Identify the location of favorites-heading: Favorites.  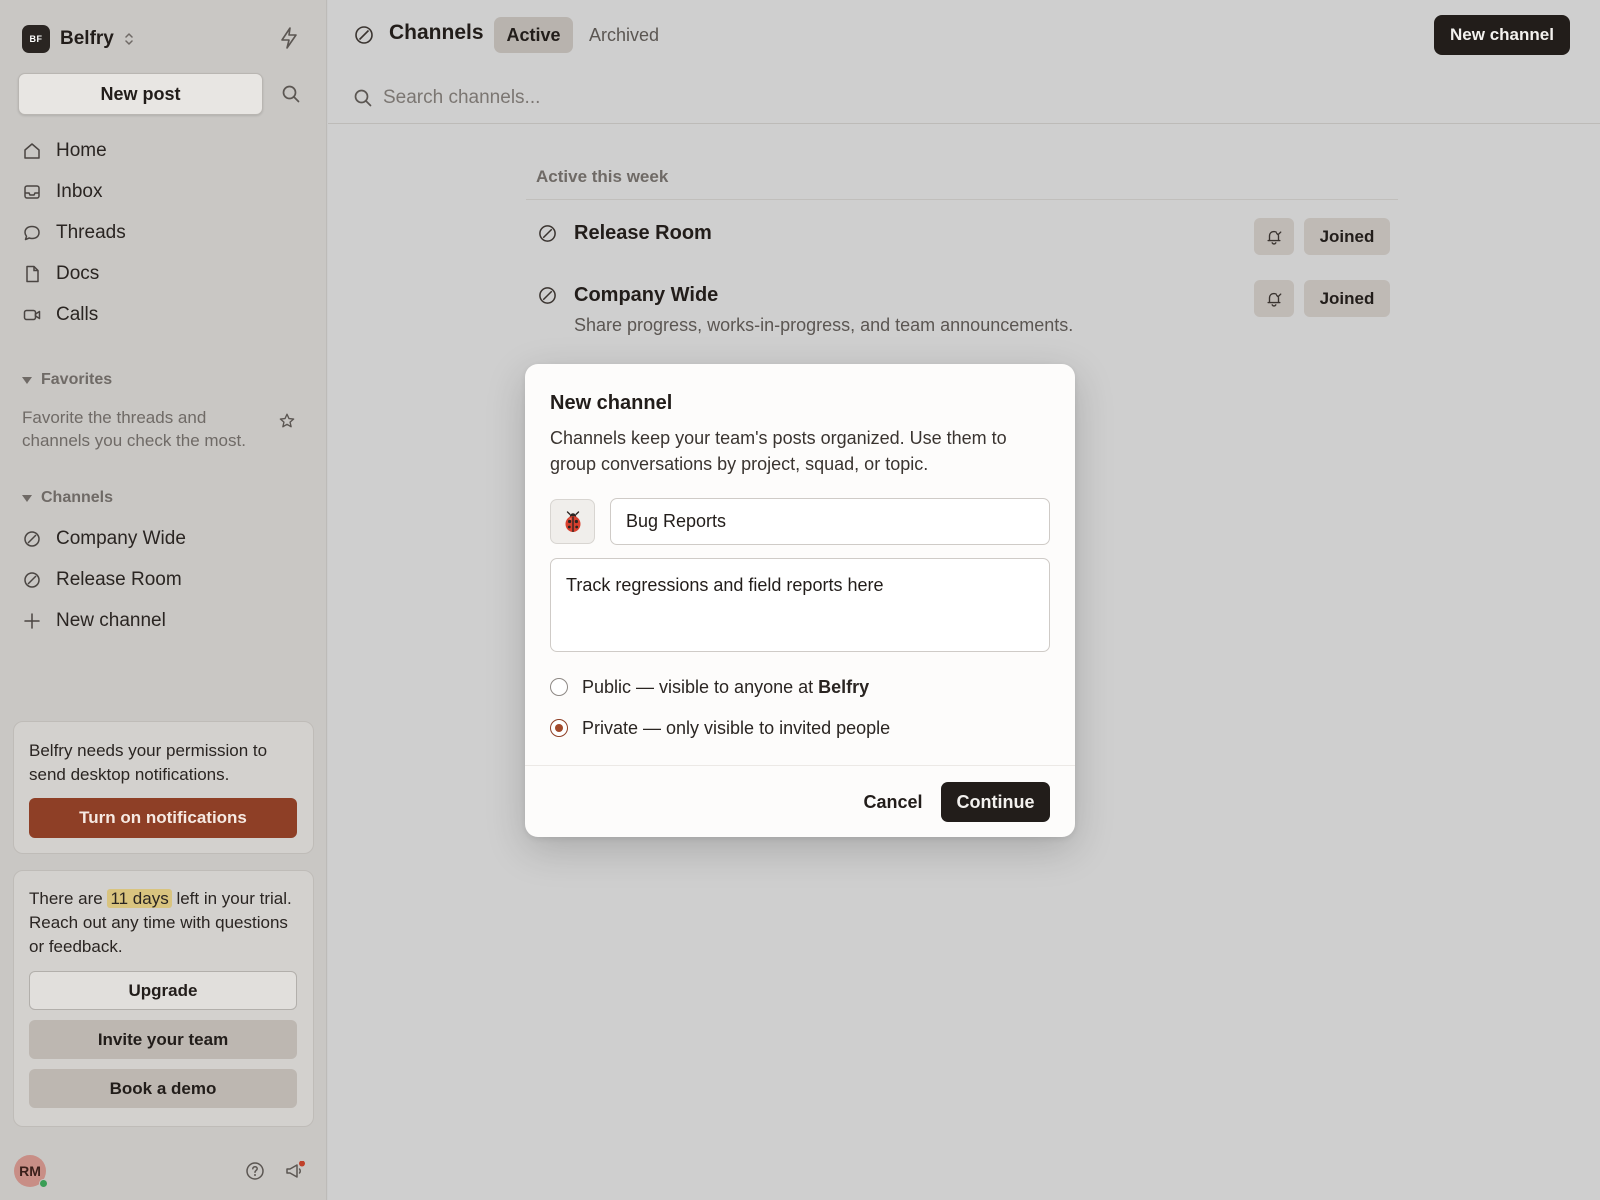
(77, 379).